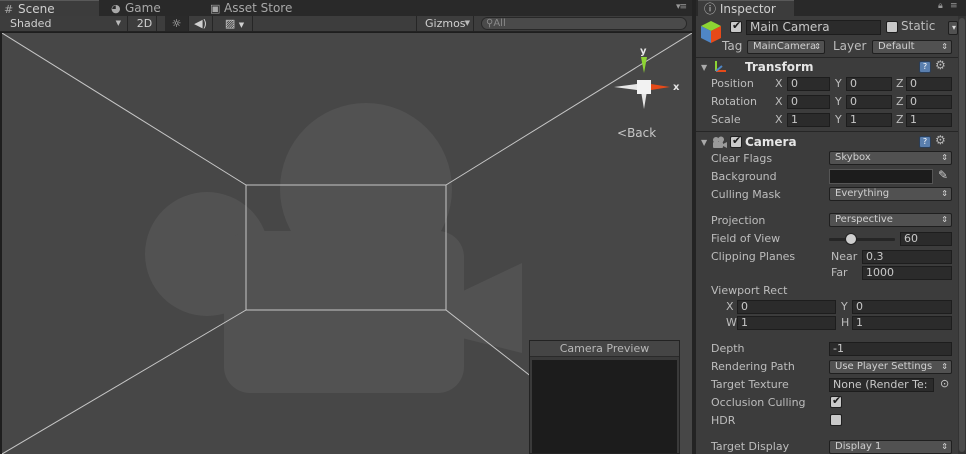 The image size is (966, 454). What do you see at coordinates (944, 383) in the screenshot?
I see `object-picker-icon: ⊙` at bounding box center [944, 383].